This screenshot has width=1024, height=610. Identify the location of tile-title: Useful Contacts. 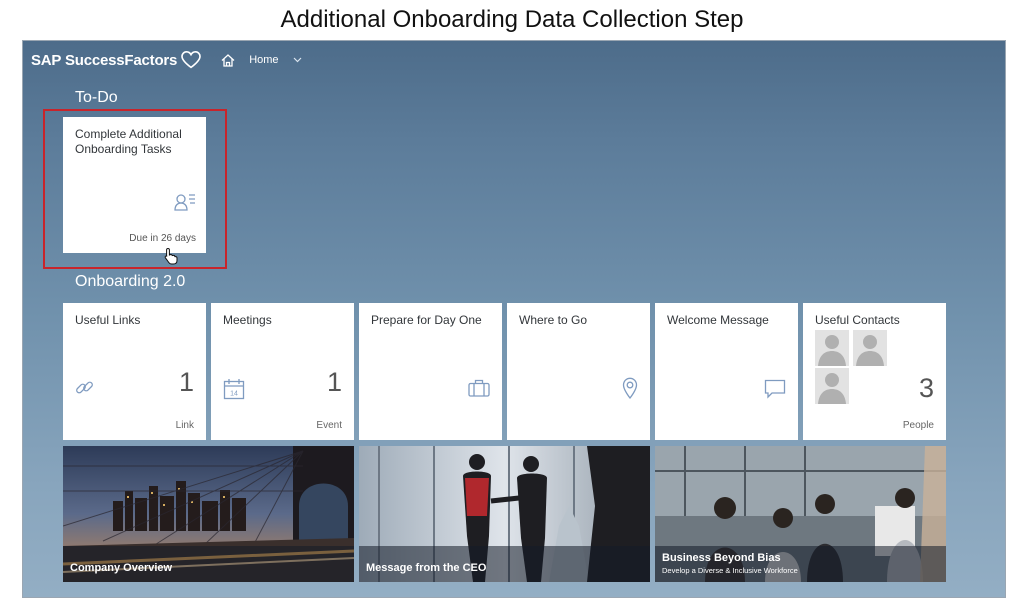
(857, 320).